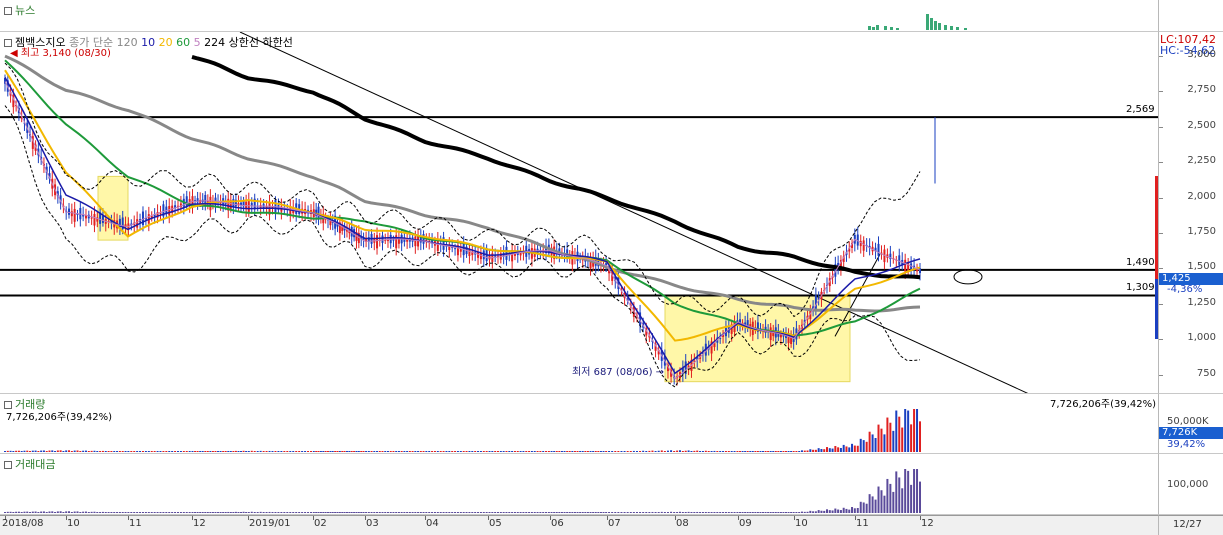 The width and height of the screenshot is (1223, 535). Describe the element at coordinates (275, 42) in the screenshot. I see `legend-item-7: 하한선` at that location.